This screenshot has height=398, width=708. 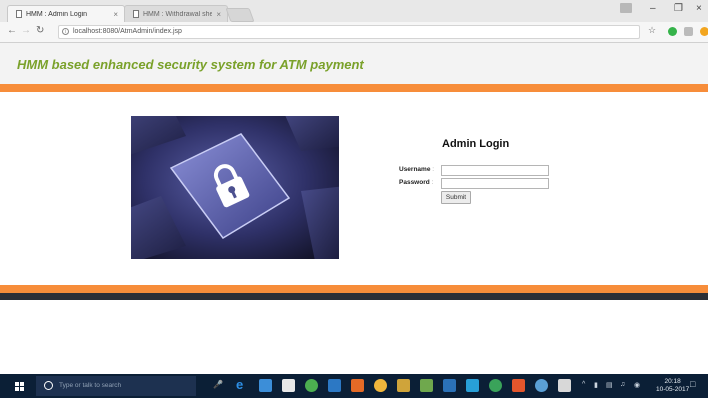 I want to click on restore-icon: ❐, so click(x=678, y=8).